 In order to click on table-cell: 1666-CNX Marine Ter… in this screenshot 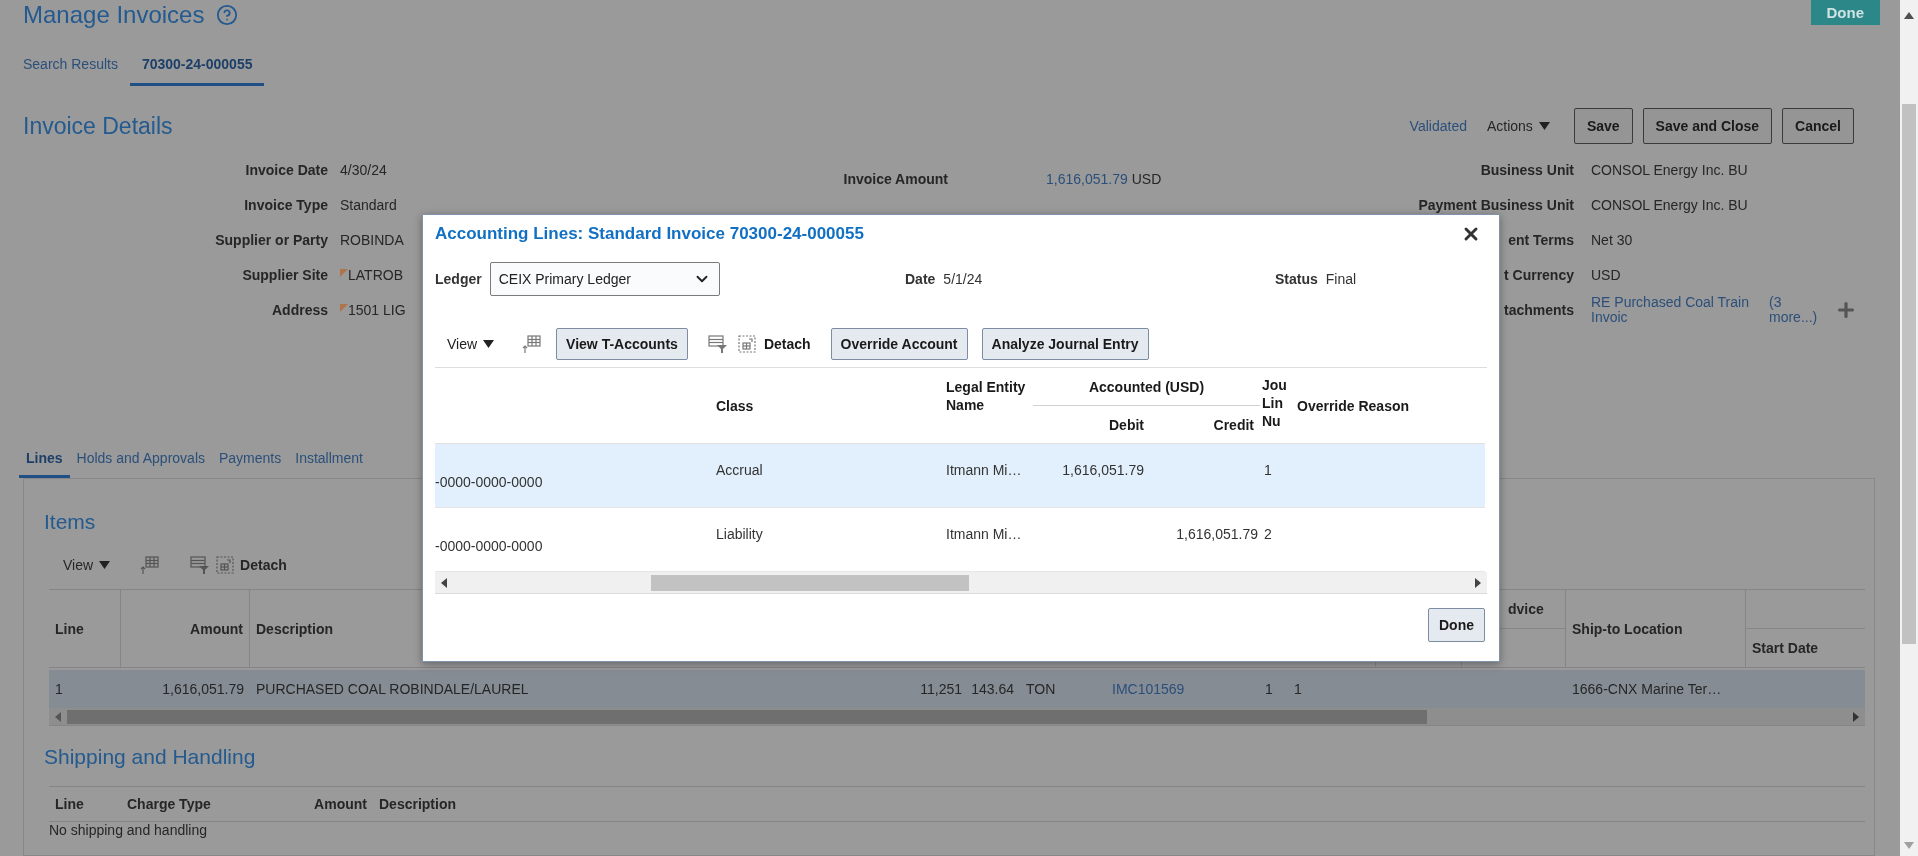, I will do `click(1647, 689)`.